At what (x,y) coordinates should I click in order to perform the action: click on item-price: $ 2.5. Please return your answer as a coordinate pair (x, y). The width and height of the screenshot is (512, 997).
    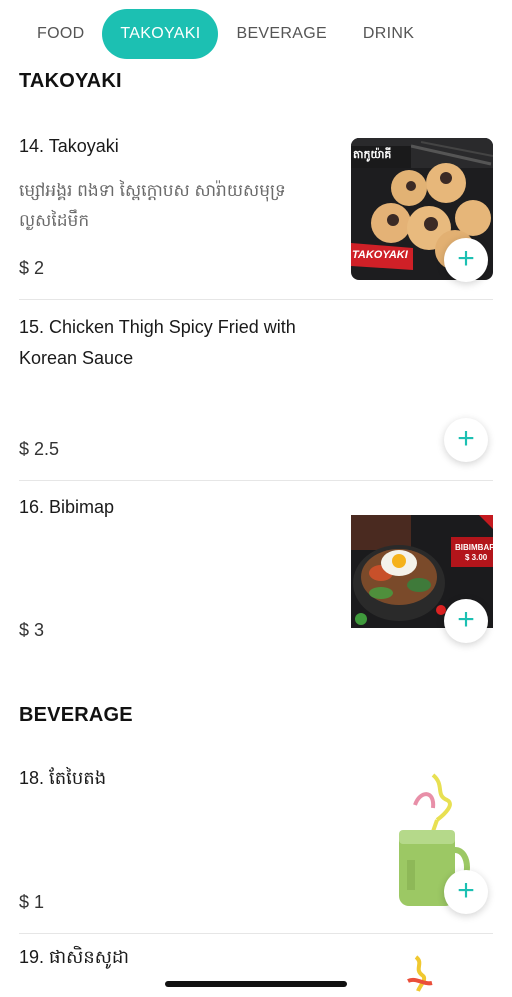
    Looking at the image, I should click on (39, 449).